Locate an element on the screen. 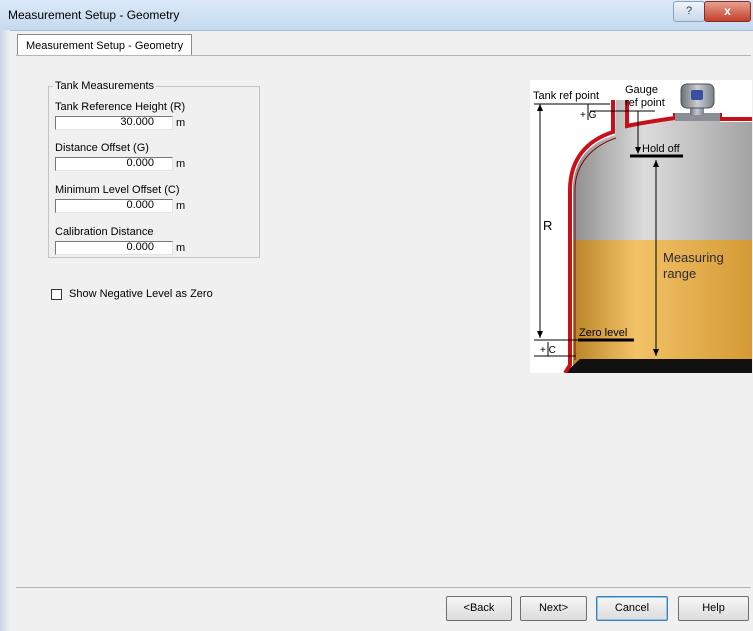  tank-reference-height-field: 30.000 is located at coordinates (114, 123).